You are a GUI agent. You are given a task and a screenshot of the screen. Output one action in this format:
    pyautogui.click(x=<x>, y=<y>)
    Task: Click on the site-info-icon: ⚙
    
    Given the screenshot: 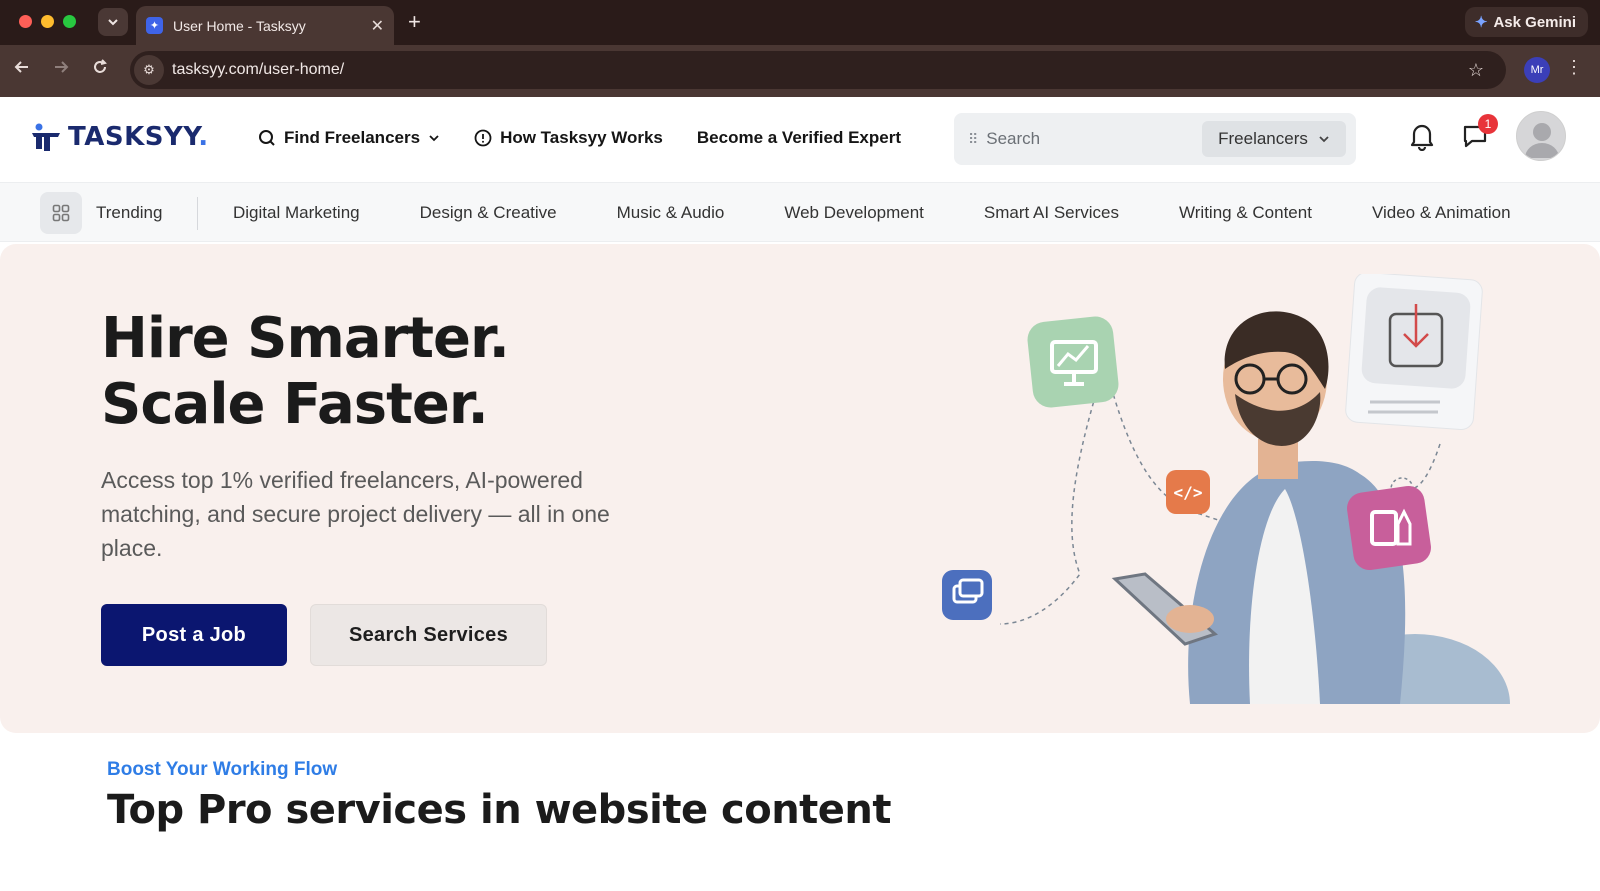 What is the action you would take?
    pyautogui.click(x=149, y=70)
    